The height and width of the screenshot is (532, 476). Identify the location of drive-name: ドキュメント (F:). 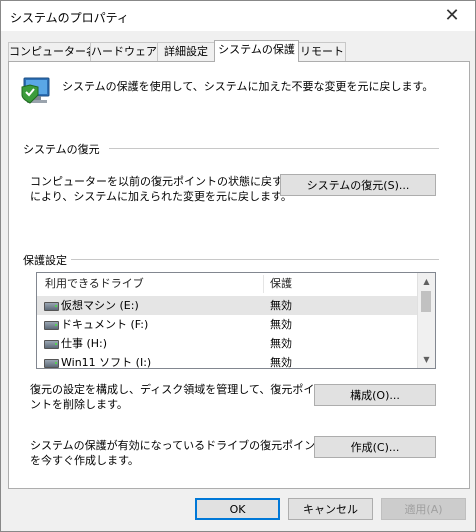
(105, 324).